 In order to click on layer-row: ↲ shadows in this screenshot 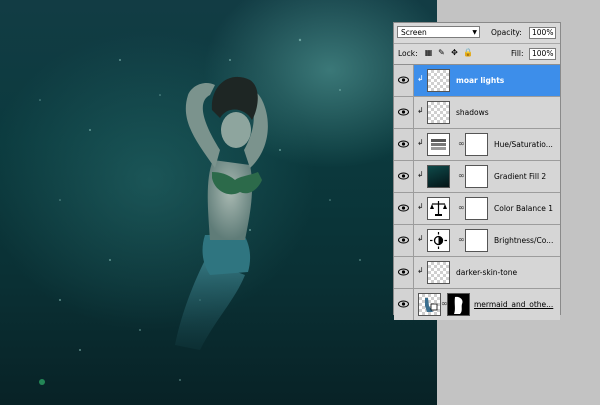, I will do `click(477, 113)`.